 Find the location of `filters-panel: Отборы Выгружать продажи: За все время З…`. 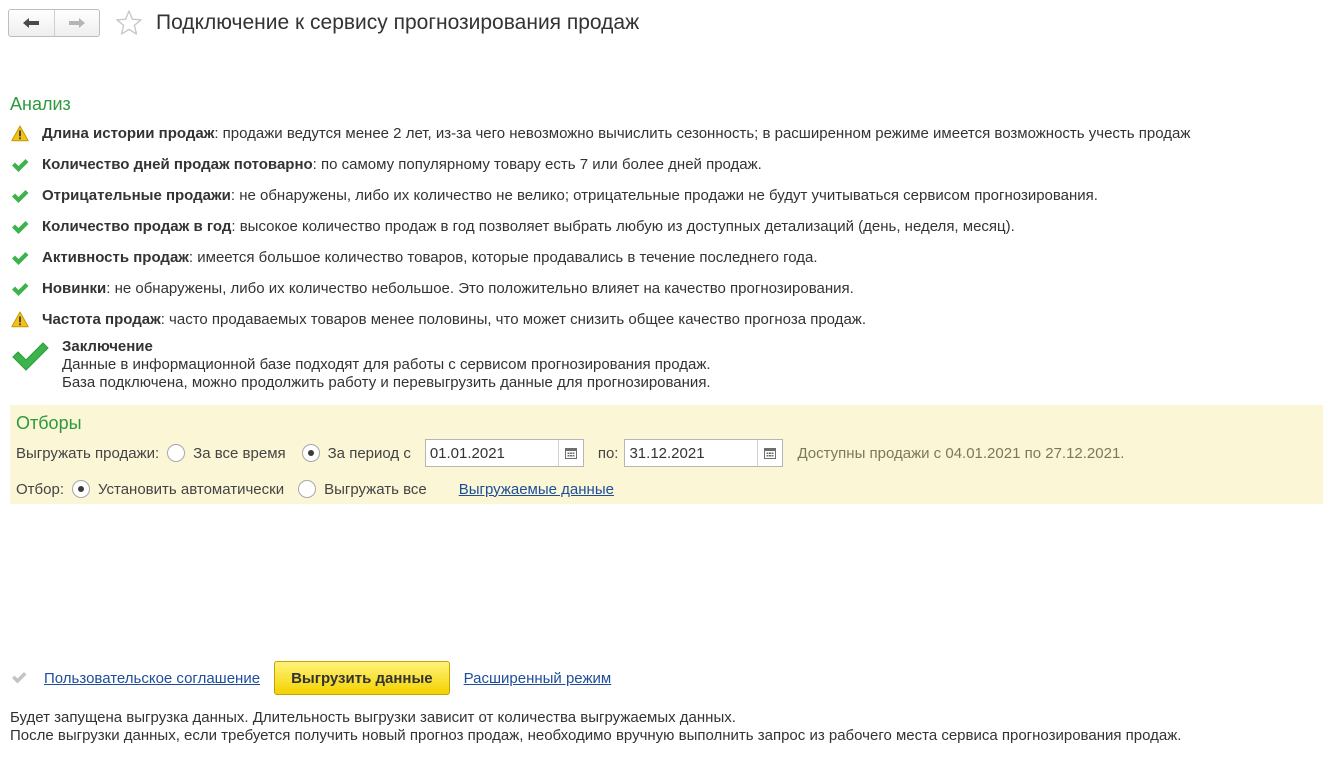

filters-panel: Отборы Выгружать продажи: За все время З… is located at coordinates (666, 454).